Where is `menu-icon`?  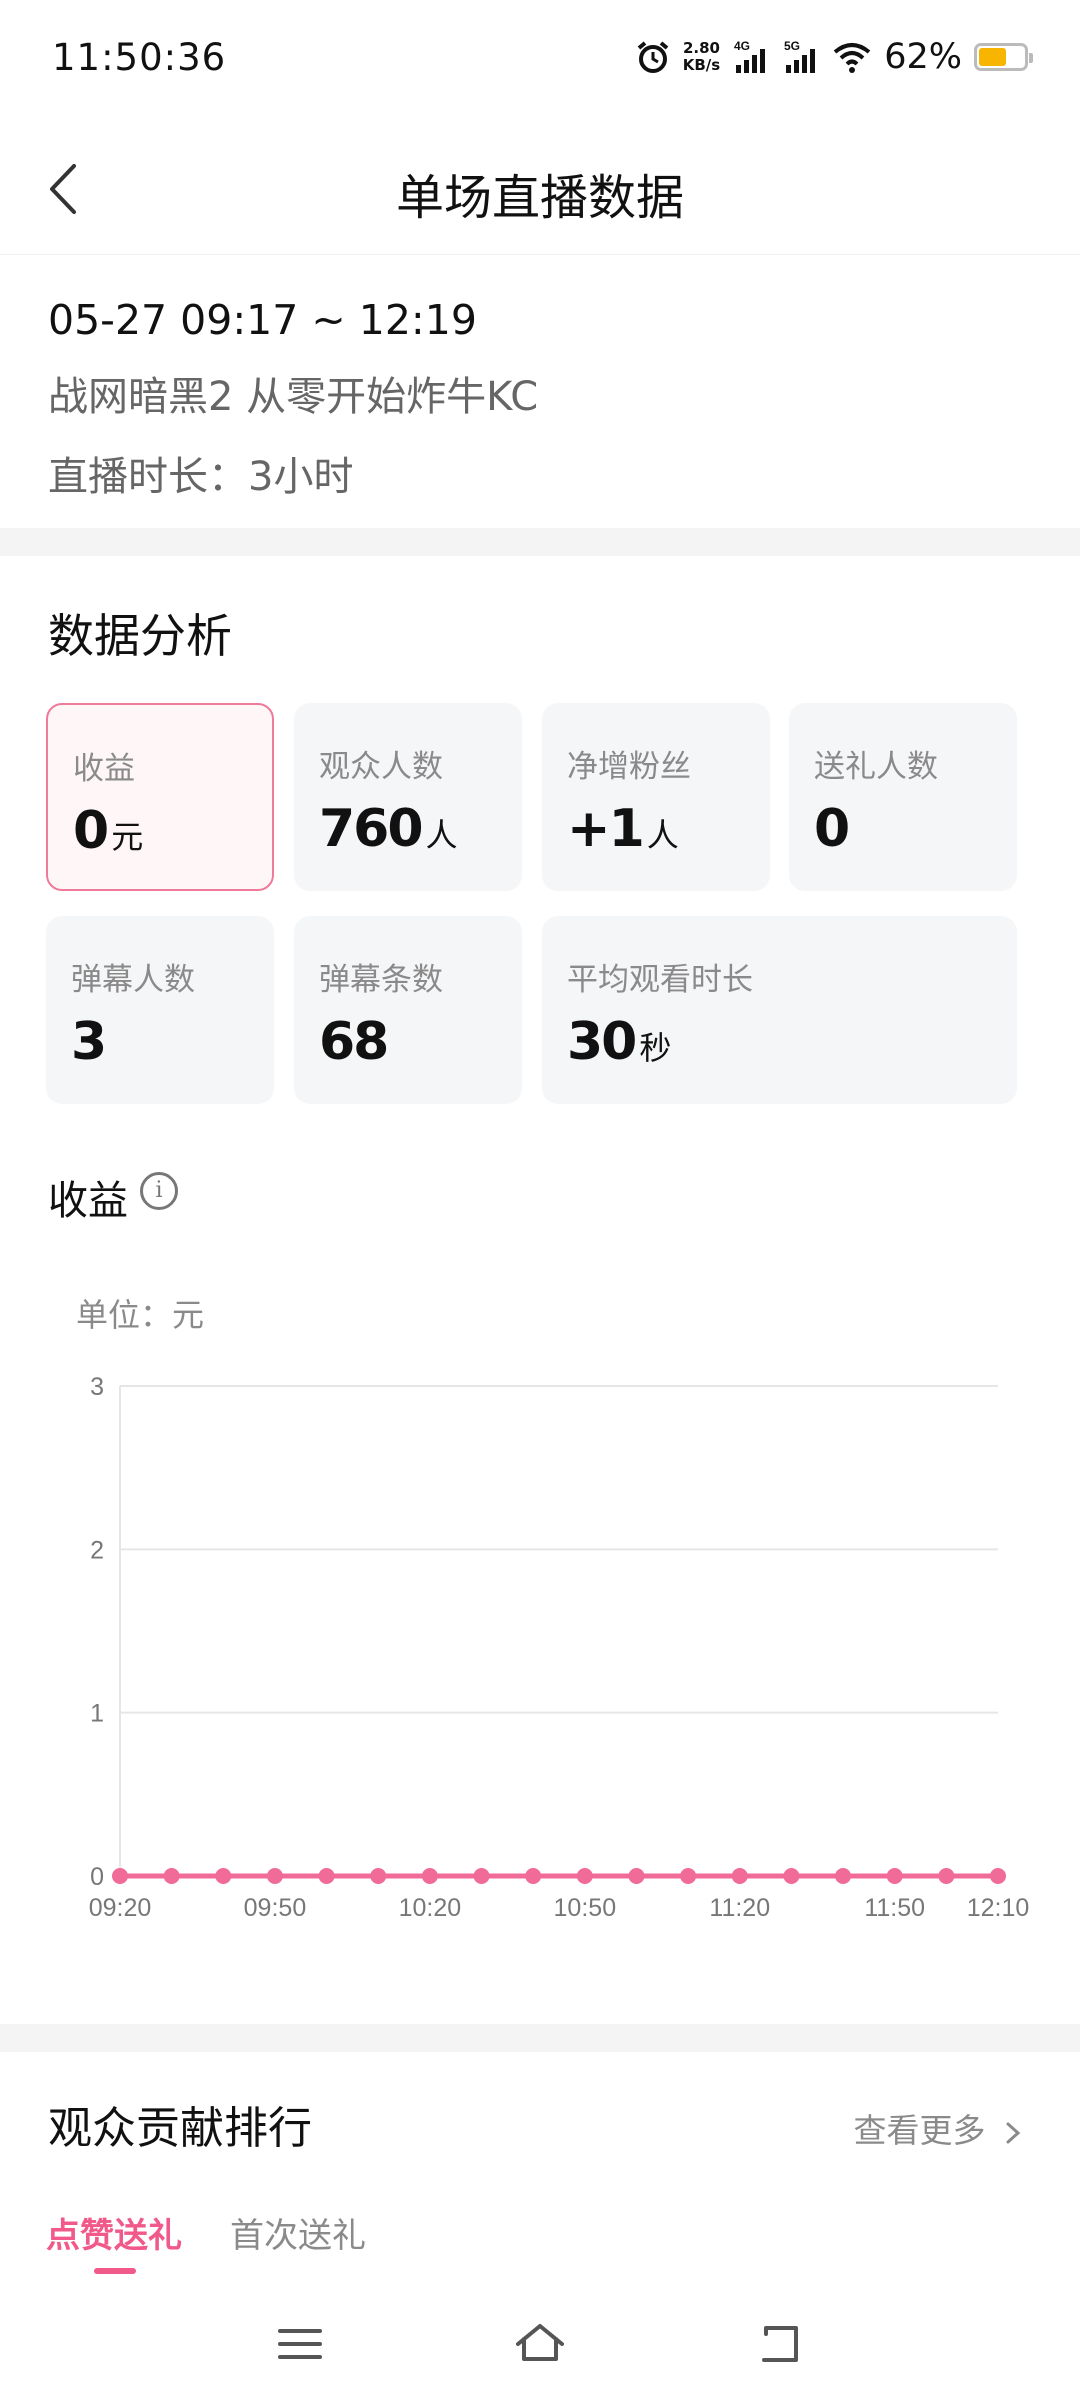
menu-icon is located at coordinates (300, 2344).